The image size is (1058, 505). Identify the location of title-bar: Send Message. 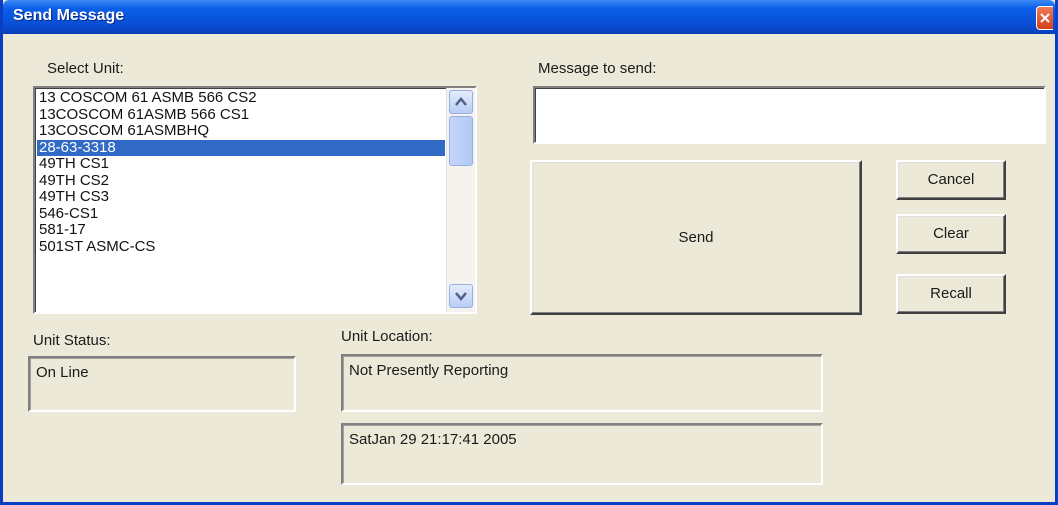
(529, 17).